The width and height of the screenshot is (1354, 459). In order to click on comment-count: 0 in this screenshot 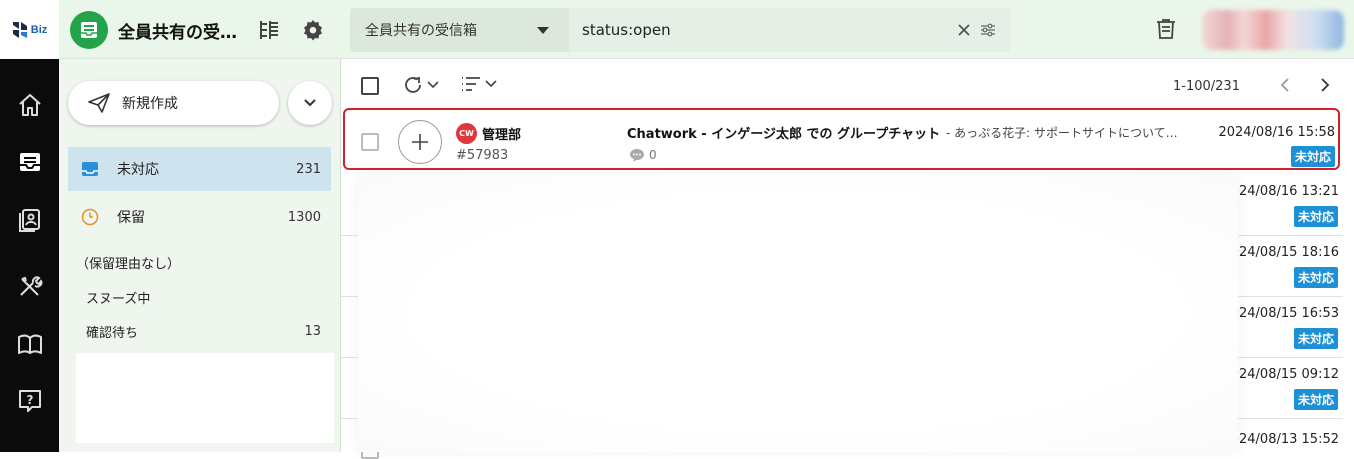, I will do `click(643, 155)`.